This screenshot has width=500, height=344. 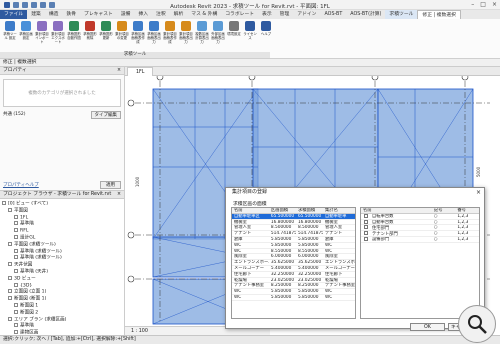 I want to click on ribbon-button-16: ヘルプ, so click(x=266, y=28).